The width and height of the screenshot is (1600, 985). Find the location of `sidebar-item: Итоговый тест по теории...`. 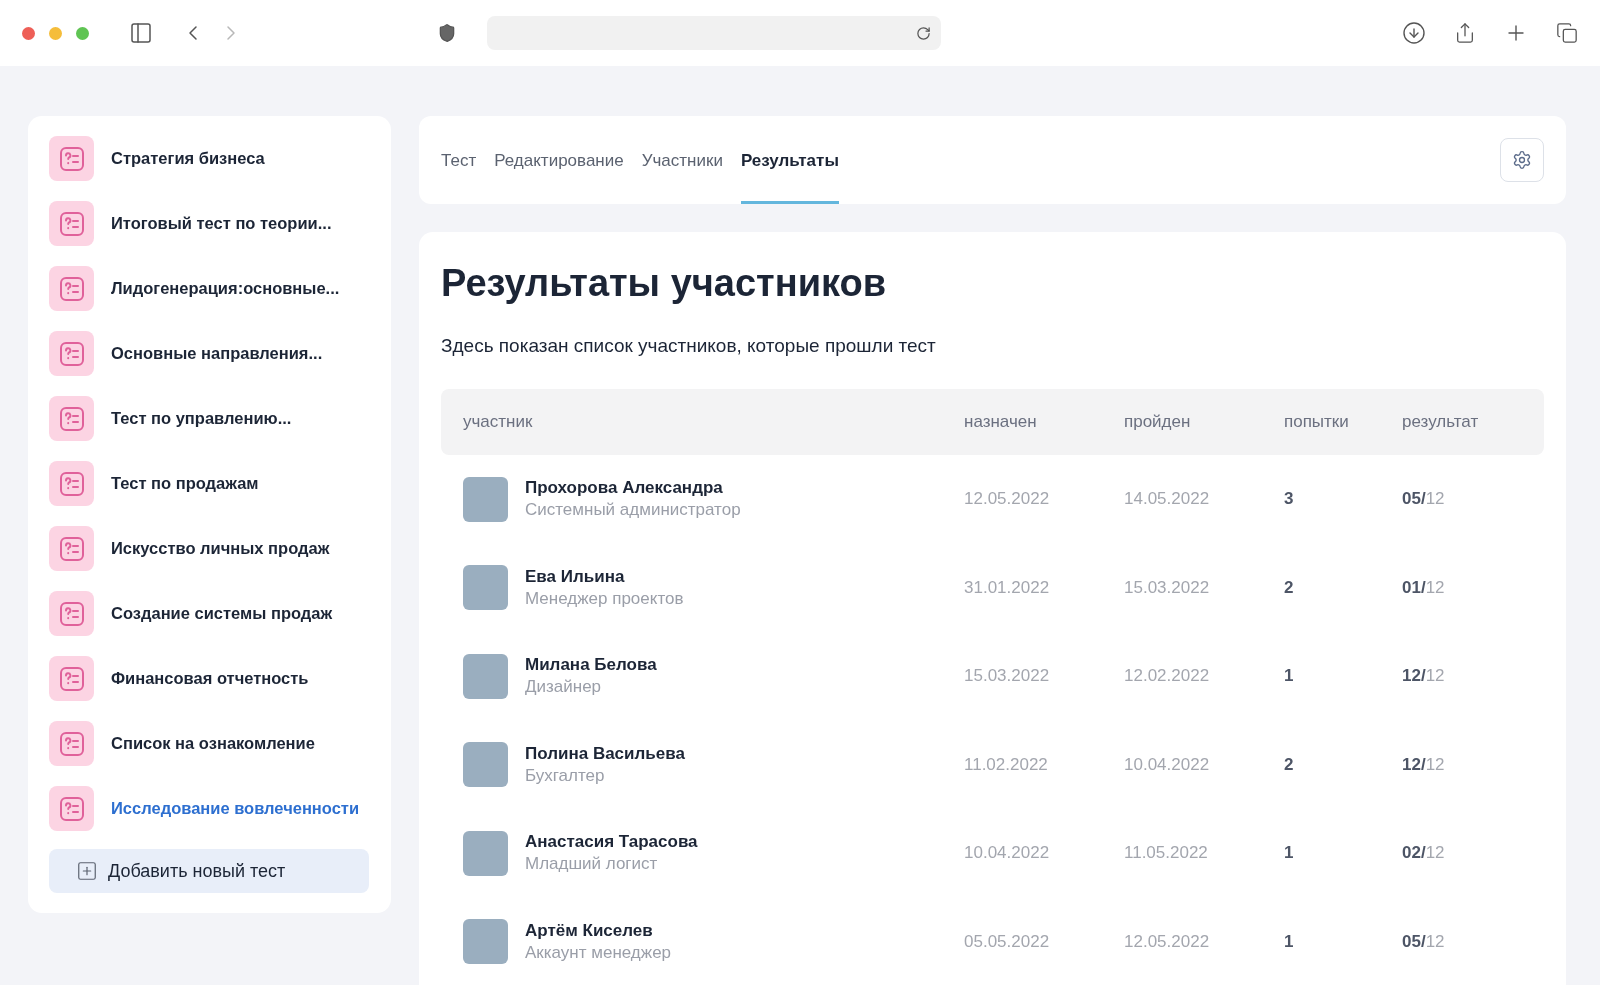

sidebar-item: Итоговый тест по теории... is located at coordinates (209, 223).